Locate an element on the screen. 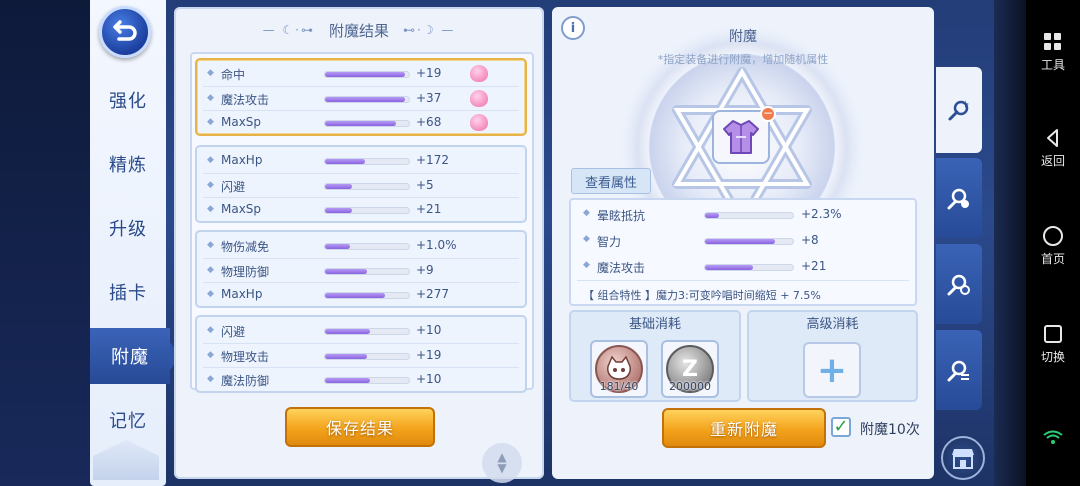  wifi-icon is located at coordinates (1053, 437).